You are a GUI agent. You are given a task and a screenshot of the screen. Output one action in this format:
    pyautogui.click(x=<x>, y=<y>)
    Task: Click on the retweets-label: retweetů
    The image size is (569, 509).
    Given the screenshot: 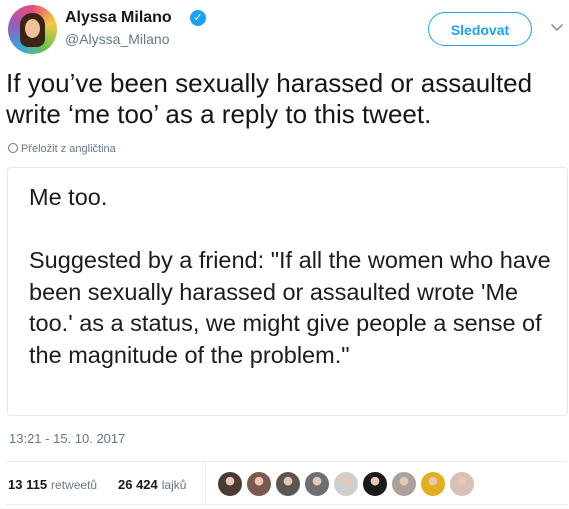 What is the action you would take?
    pyautogui.click(x=74, y=485)
    